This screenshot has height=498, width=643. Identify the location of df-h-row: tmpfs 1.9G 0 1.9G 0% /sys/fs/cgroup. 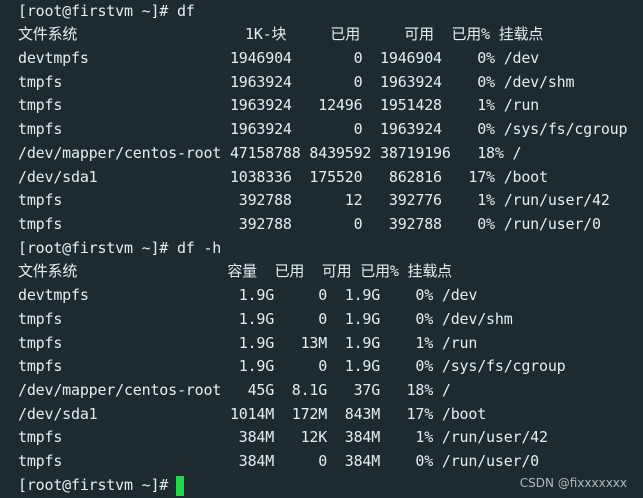
(292, 366).